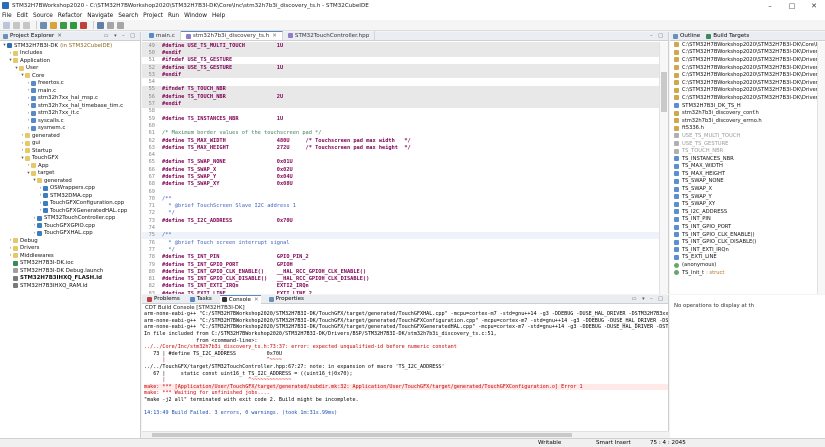  Describe the element at coordinates (747, 258) in the screenshot. I see `outline-item: TS_EXTI_LINE` at that location.